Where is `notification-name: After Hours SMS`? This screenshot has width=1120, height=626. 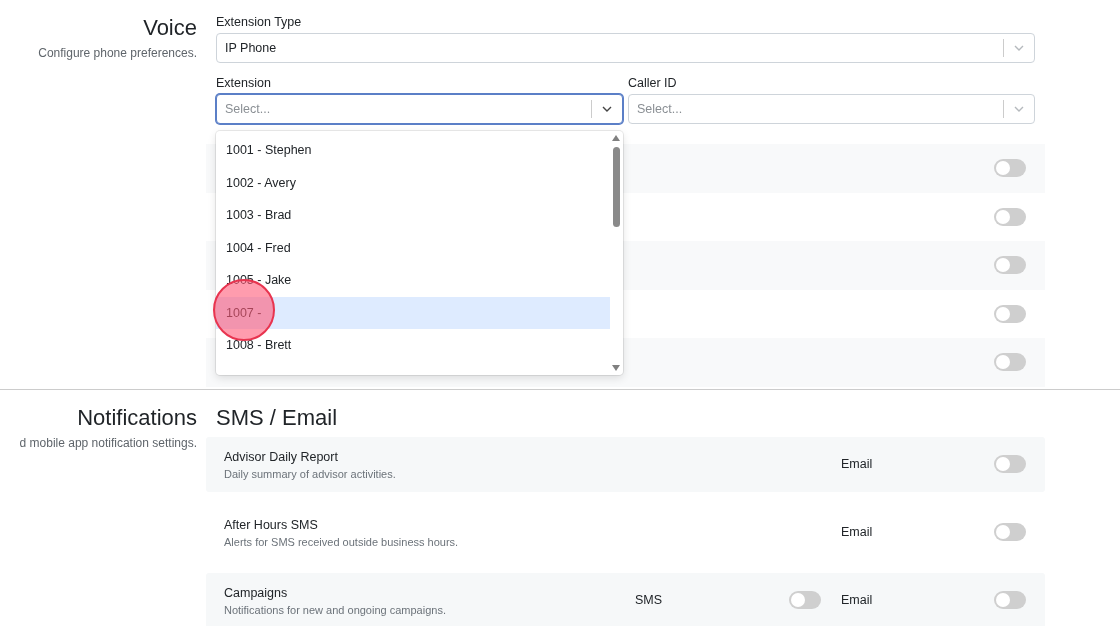 notification-name: After Hours SMS is located at coordinates (271, 525).